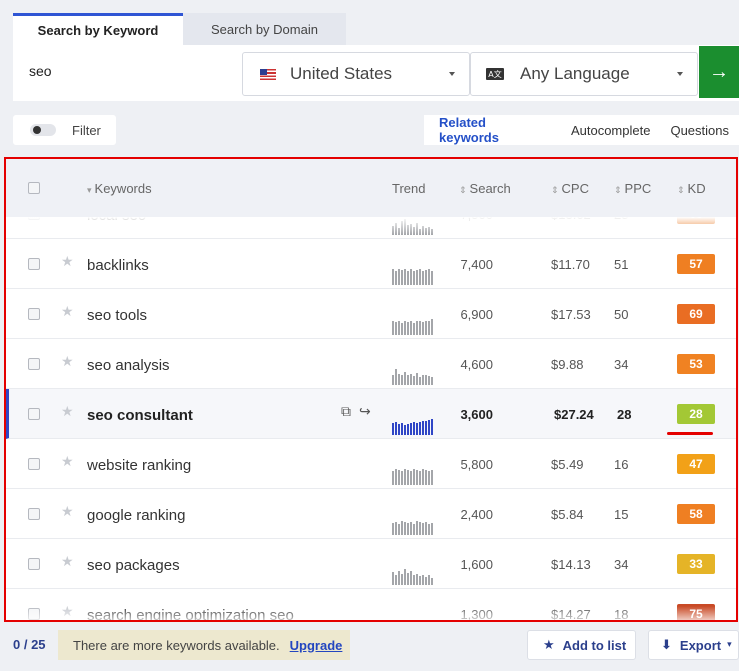 The height and width of the screenshot is (671, 739). I want to click on keyword-cell: seo analysis, so click(128, 365).